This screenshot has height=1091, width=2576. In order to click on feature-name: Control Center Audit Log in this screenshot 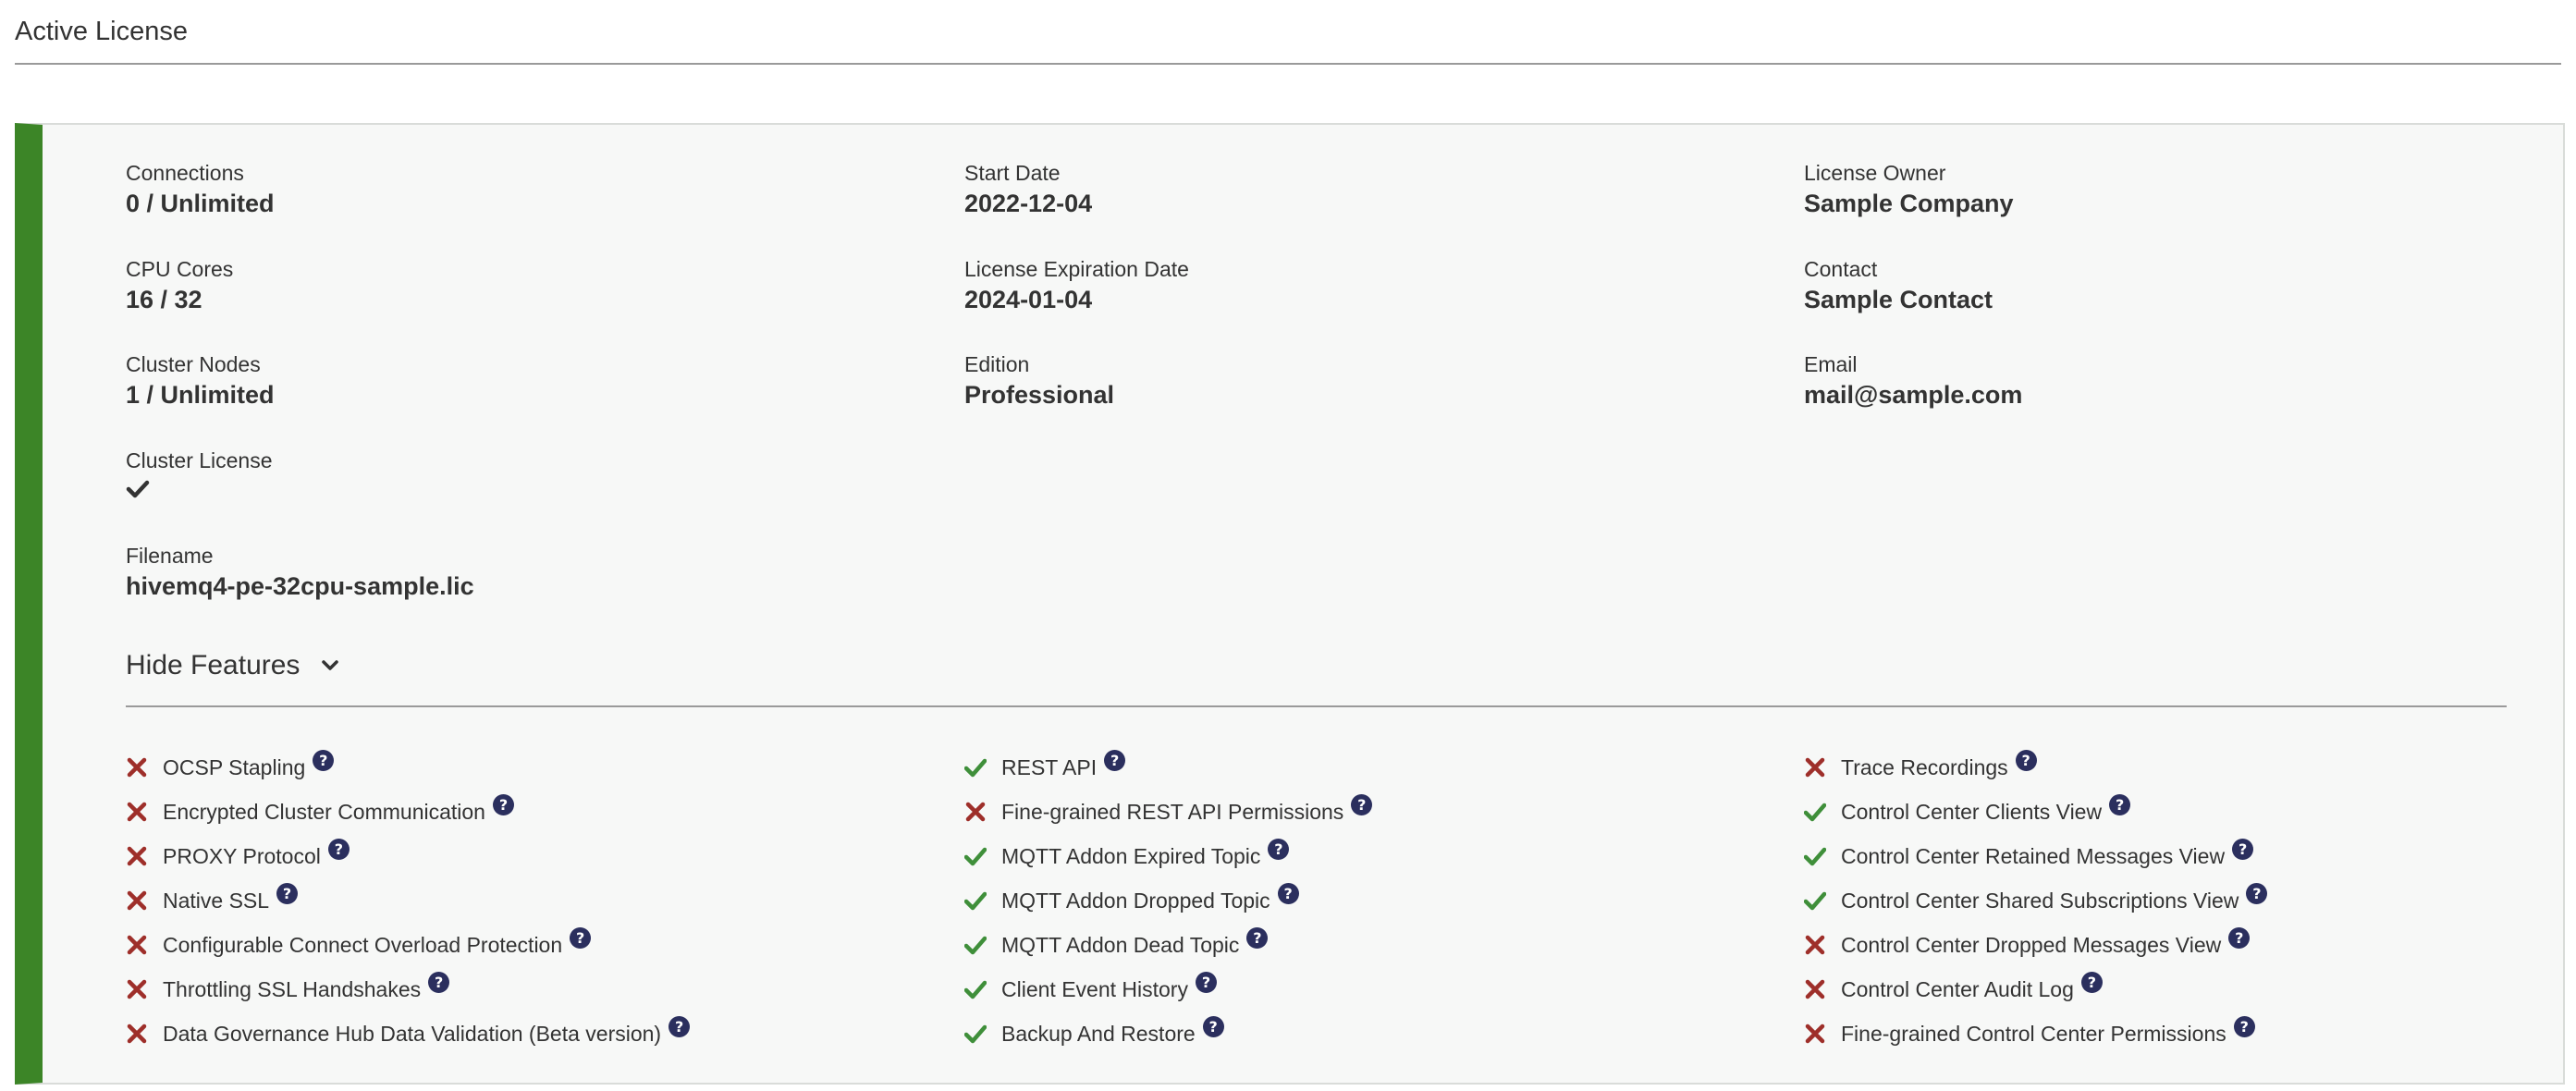, I will do `click(1957, 988)`.